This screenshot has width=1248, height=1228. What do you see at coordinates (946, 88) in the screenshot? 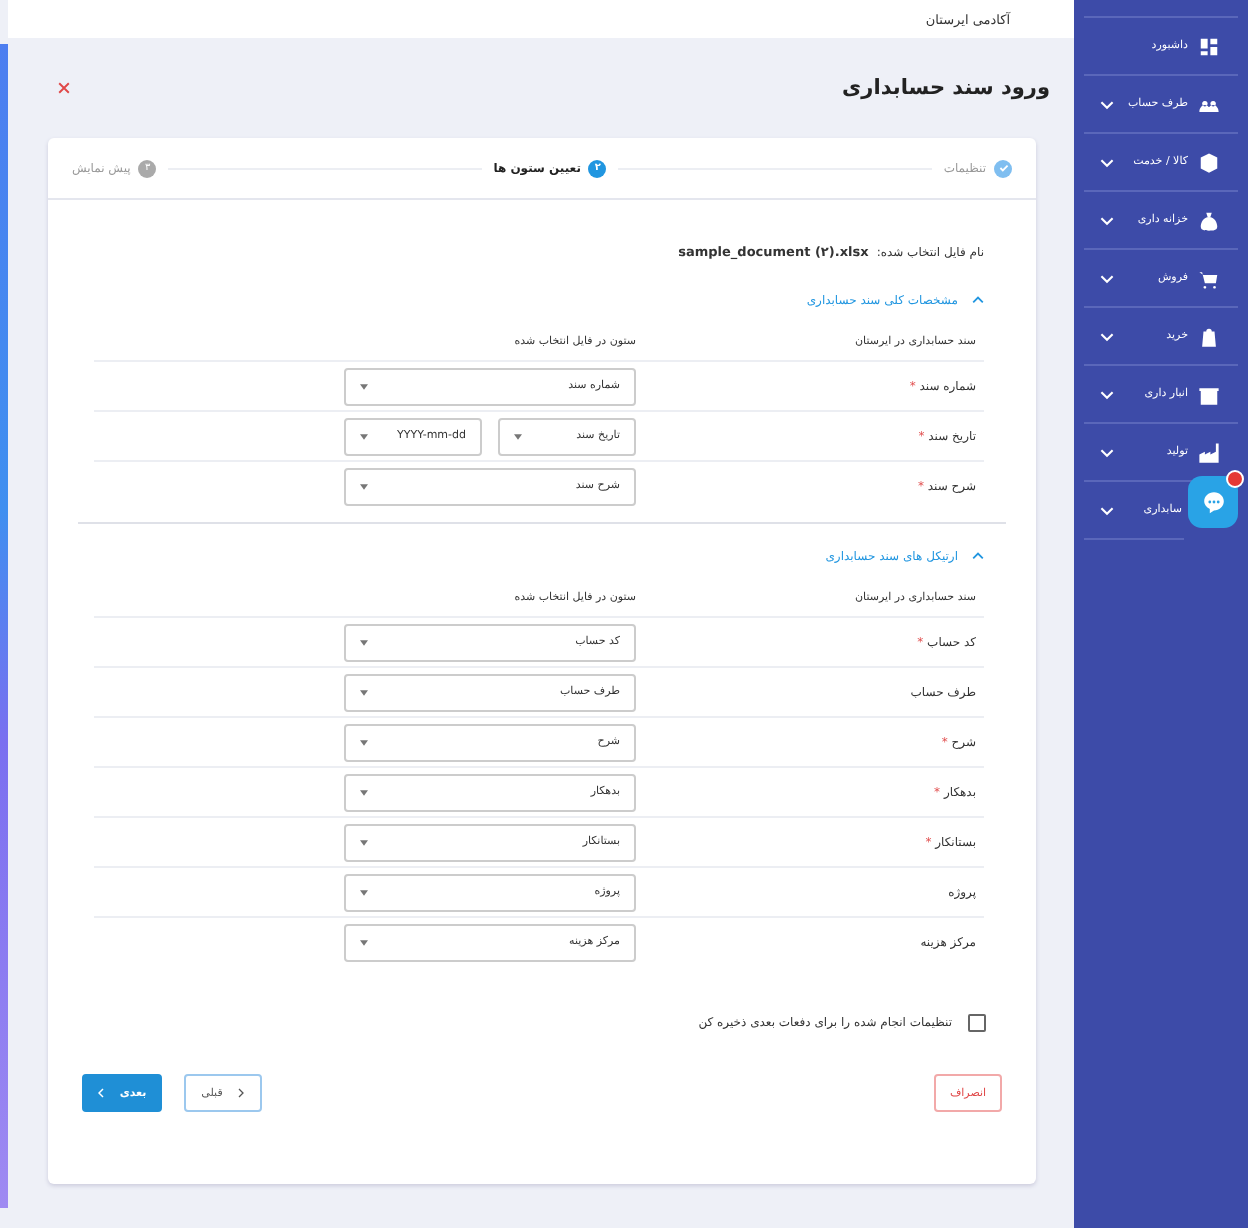
I see `dialog-title: ورود سند حسابداری` at bounding box center [946, 88].